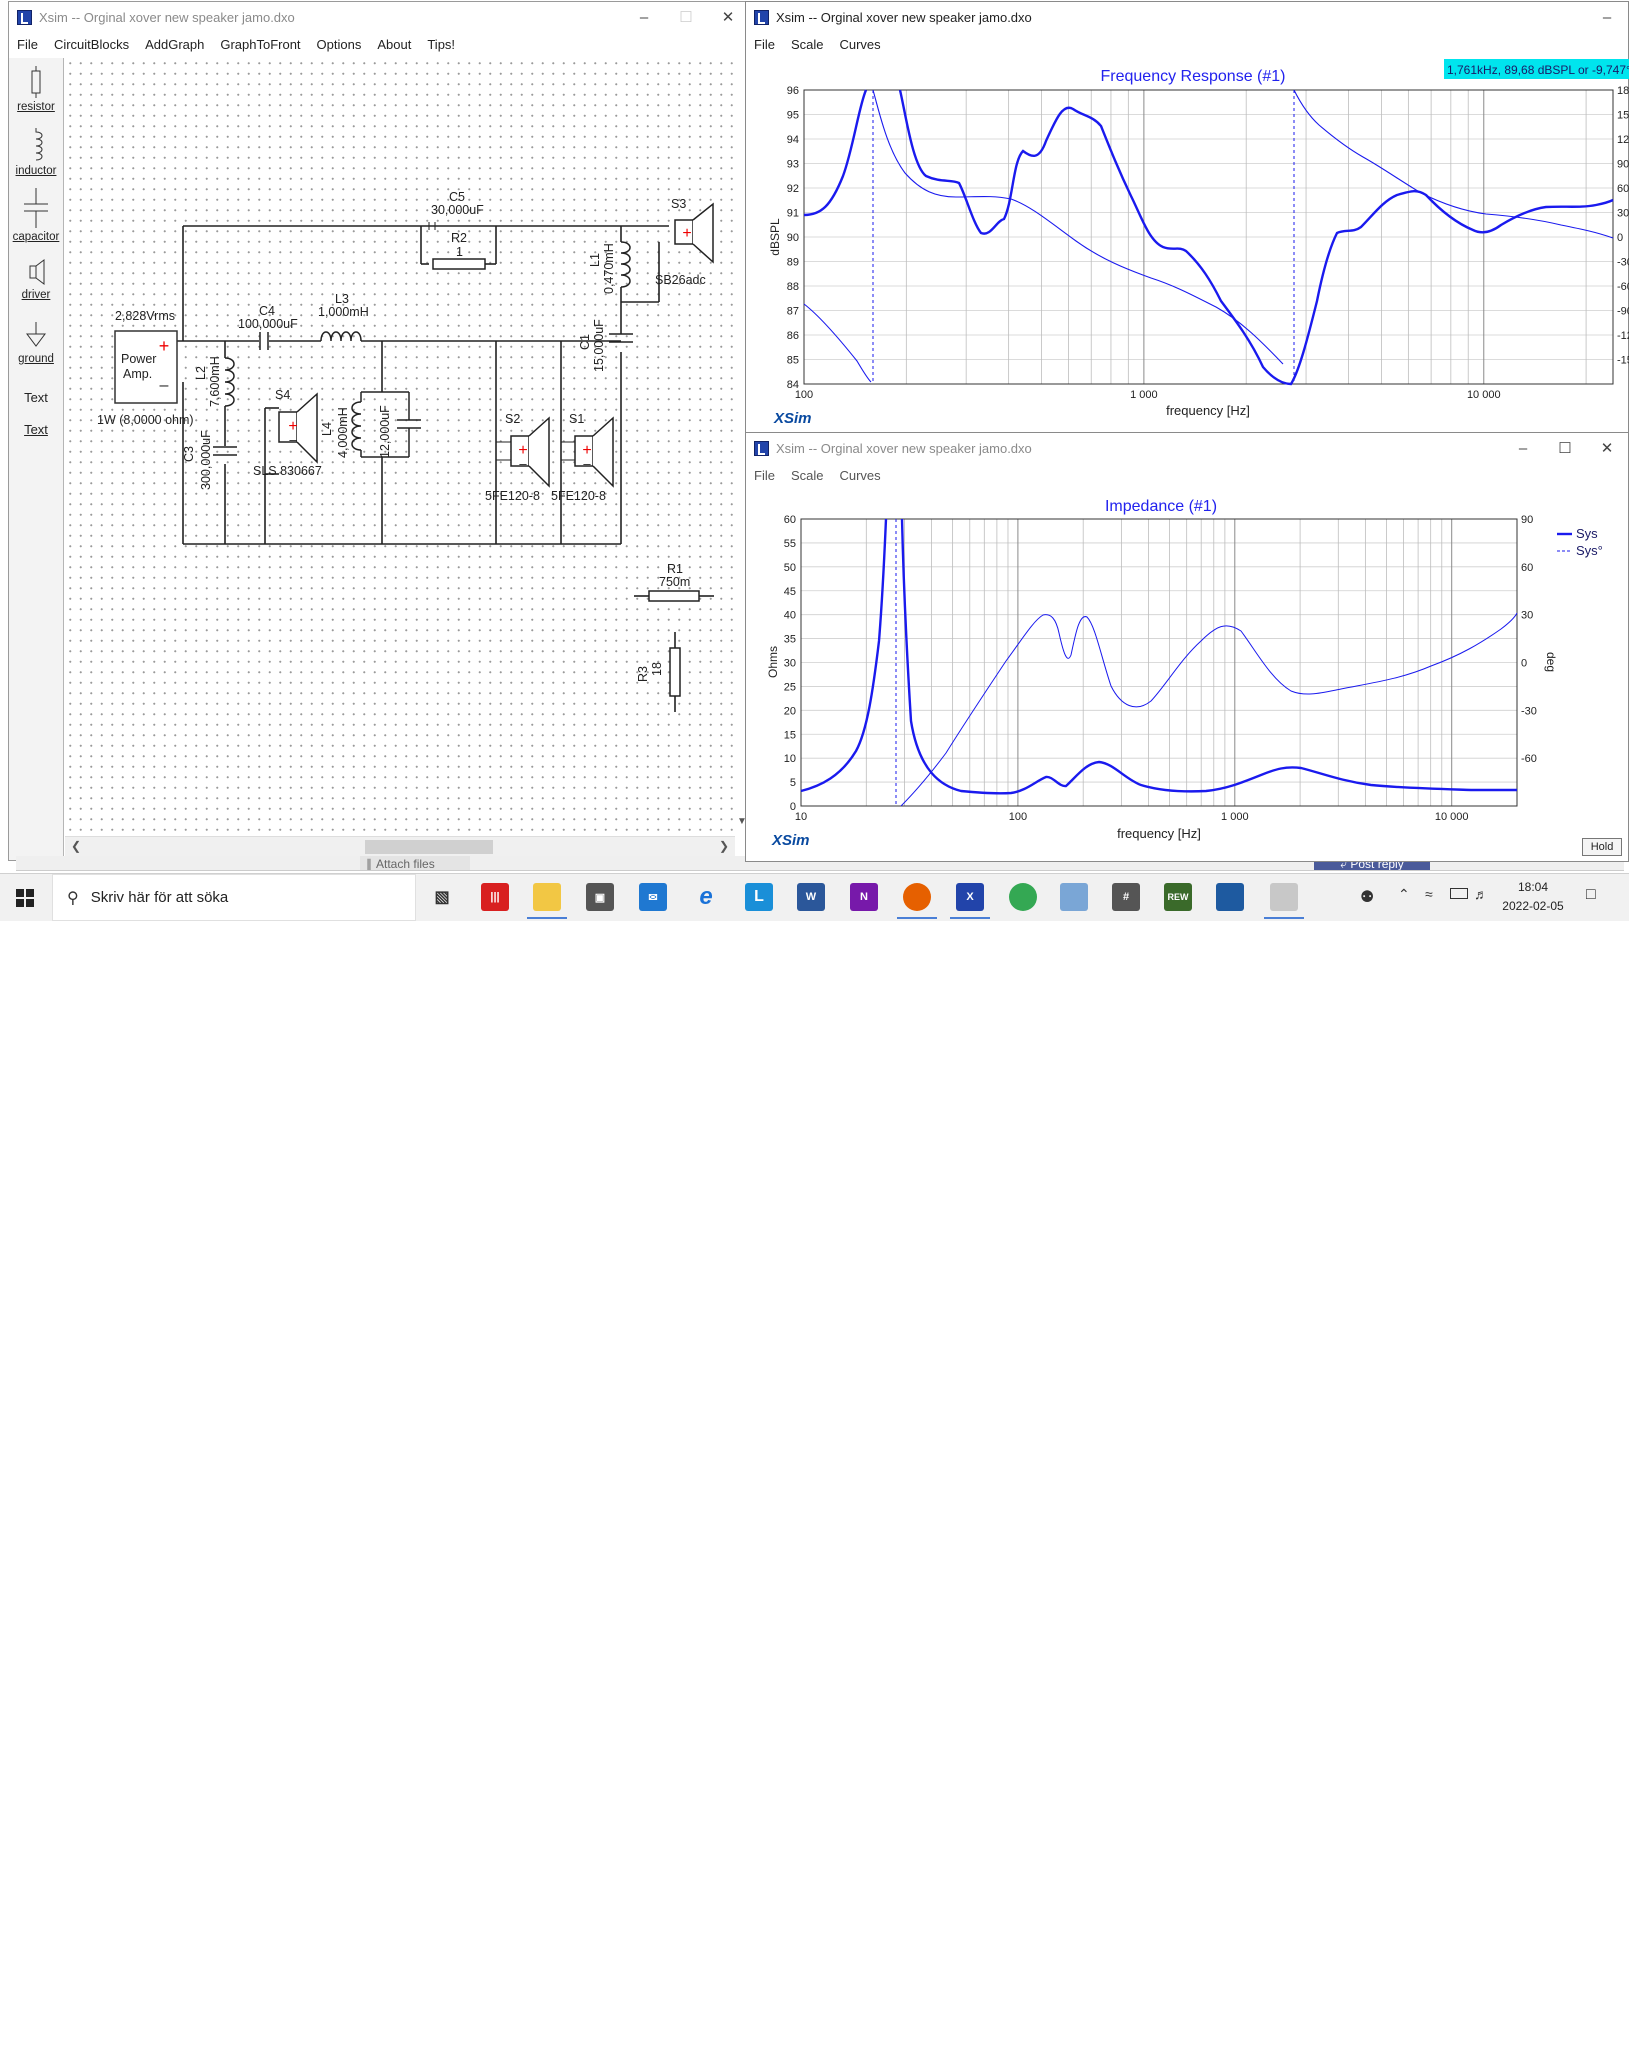  Describe the element at coordinates (578, 496) in the screenshot. I see `s1-model: 5FE120-8` at that location.